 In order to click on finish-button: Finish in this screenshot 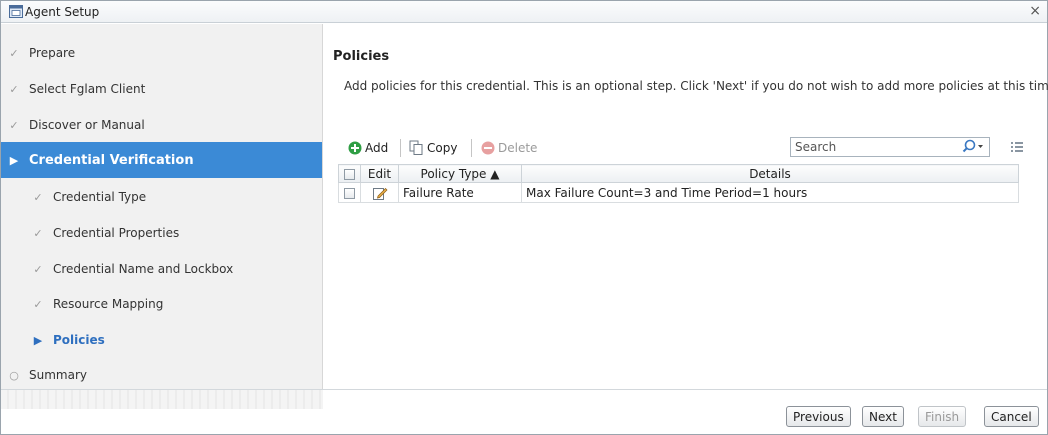, I will do `click(942, 416)`.